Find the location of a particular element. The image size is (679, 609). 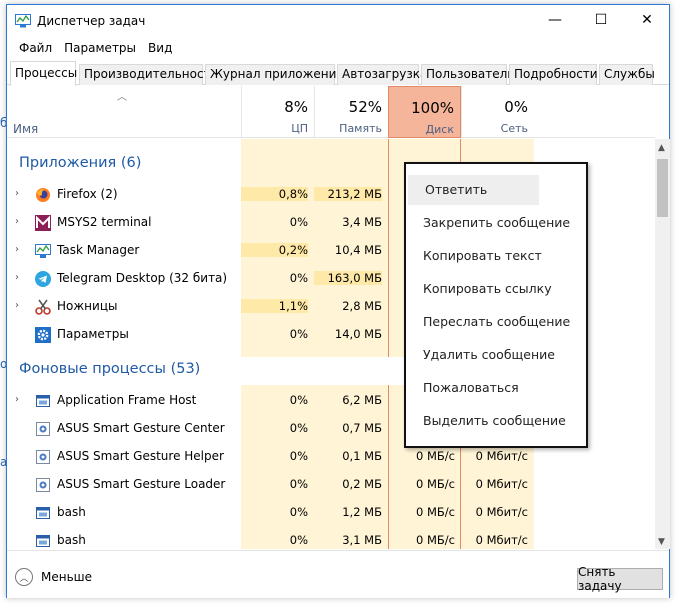

process-name: ASUS Smart Gesture Helper is located at coordinates (140, 456).